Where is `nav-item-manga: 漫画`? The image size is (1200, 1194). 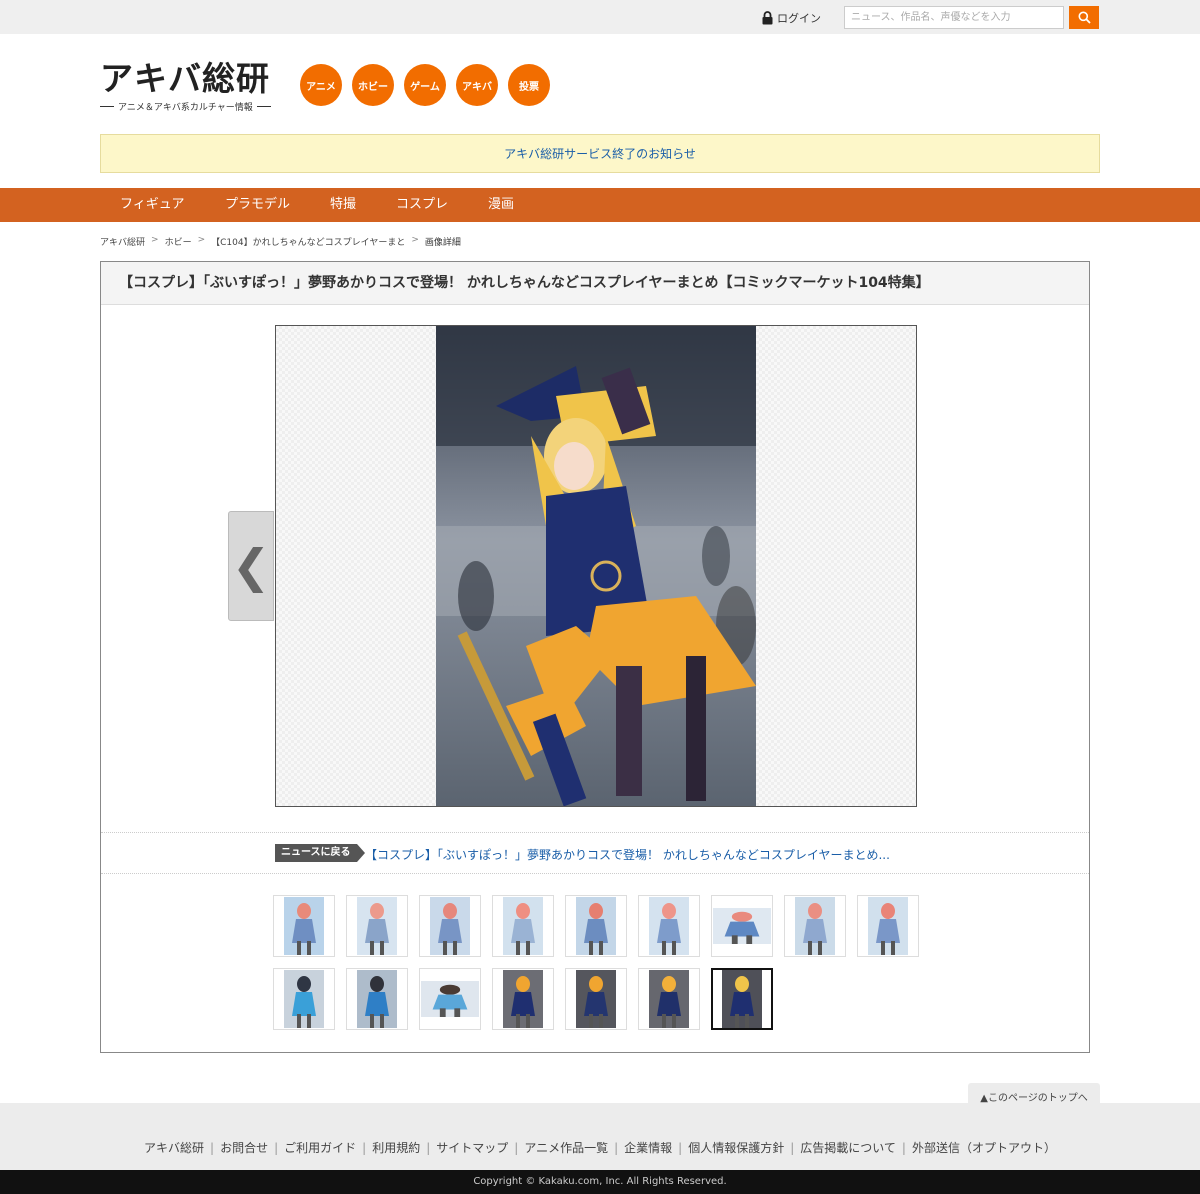 nav-item-manga: 漫画 is located at coordinates (501, 205).